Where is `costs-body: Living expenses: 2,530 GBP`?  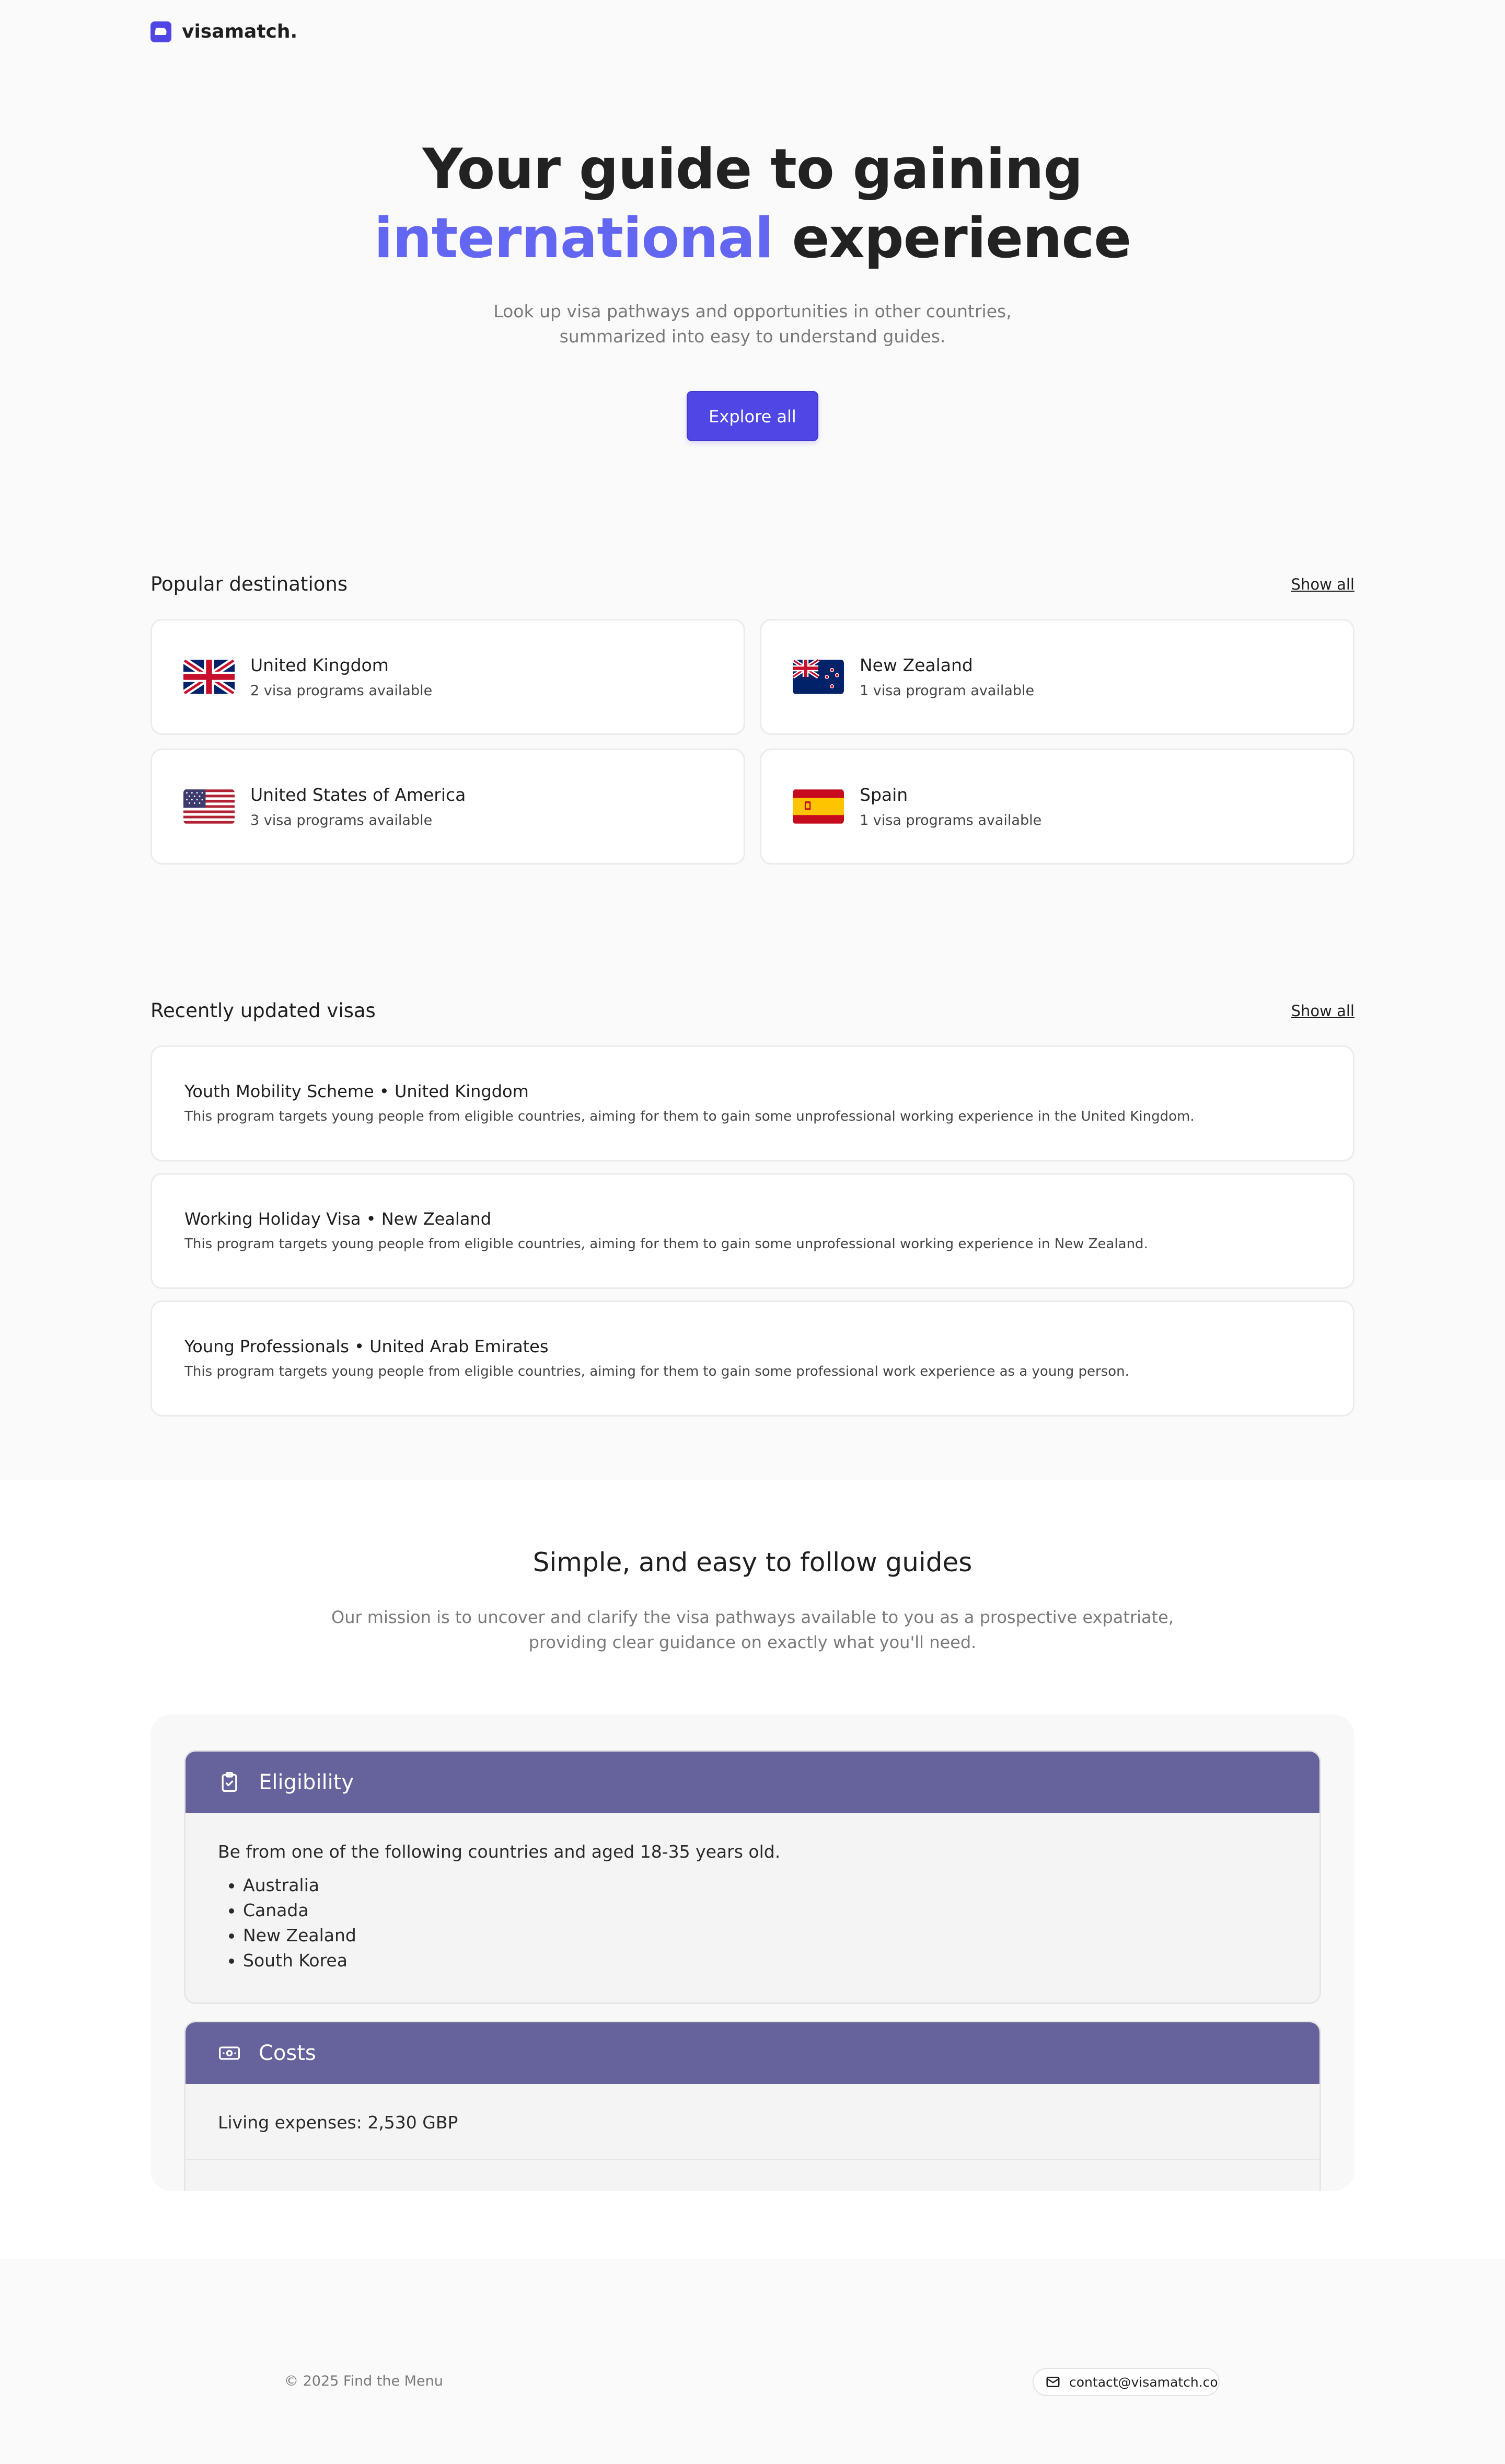 costs-body: Living expenses: 2,530 GBP is located at coordinates (752, 2122).